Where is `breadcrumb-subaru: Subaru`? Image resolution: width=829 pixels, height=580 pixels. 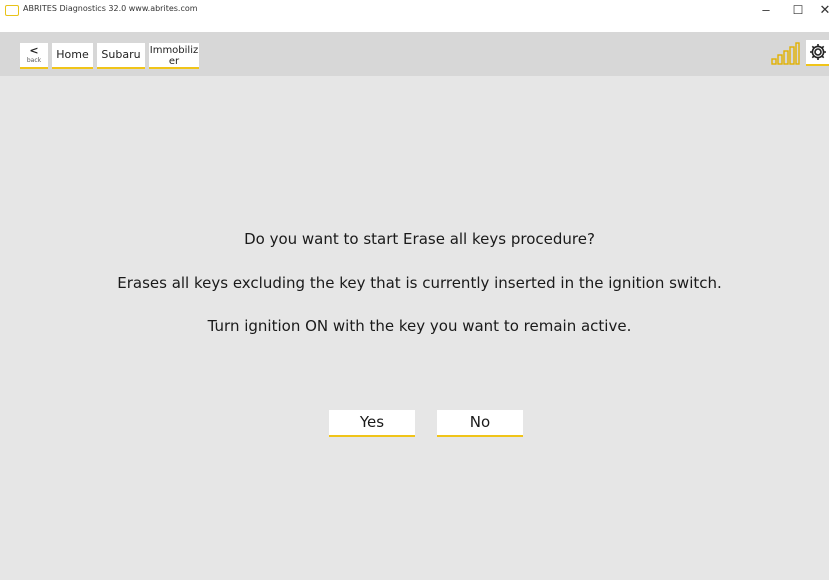
breadcrumb-subaru: Subaru is located at coordinates (121, 56).